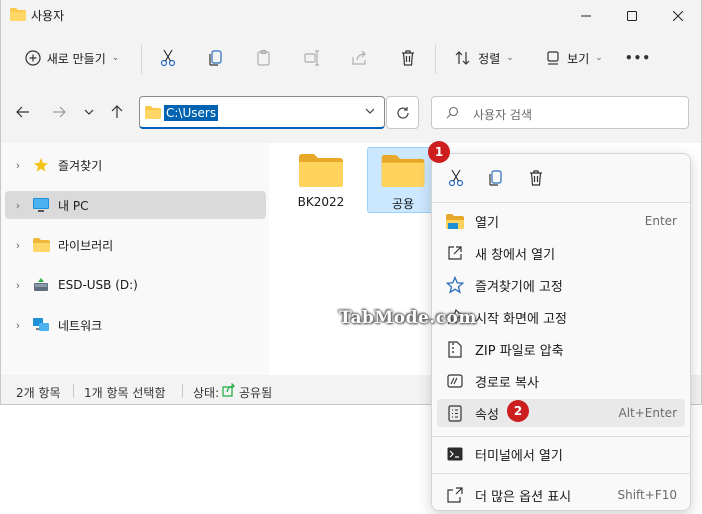 Image resolution: width=702 pixels, height=514 pixels. Describe the element at coordinates (191, 113) in the screenshot. I see `address-text: C:\Users` at that location.